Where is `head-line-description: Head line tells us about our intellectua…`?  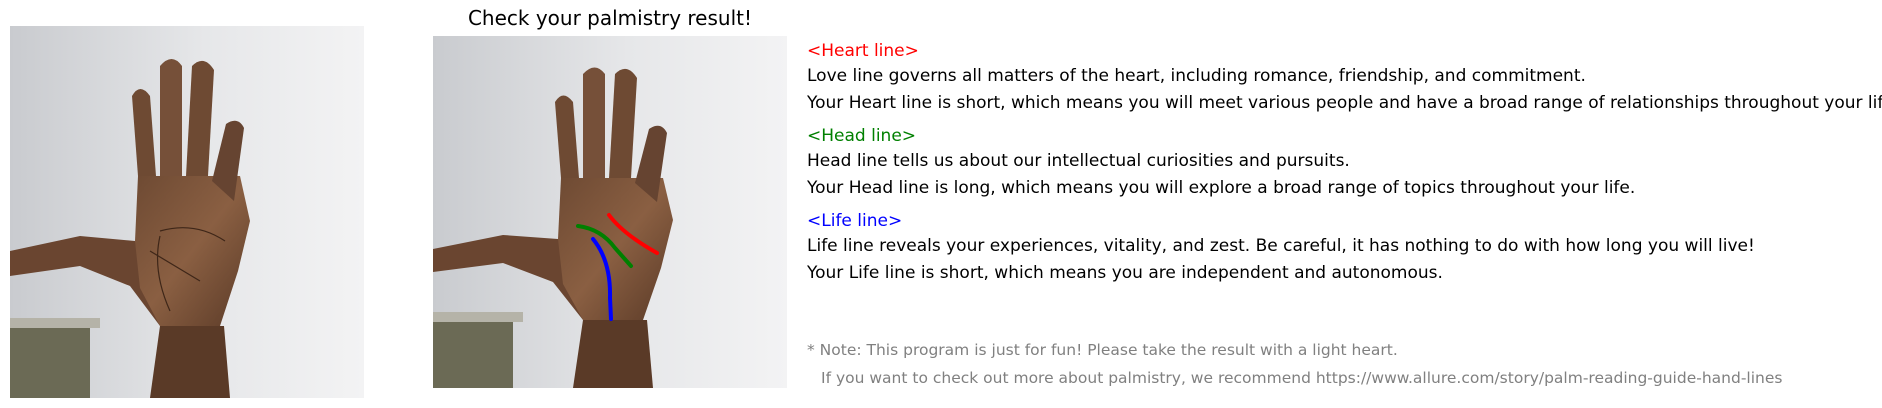 head-line-description: Head line tells us about our intellectua… is located at coordinates (1078, 161).